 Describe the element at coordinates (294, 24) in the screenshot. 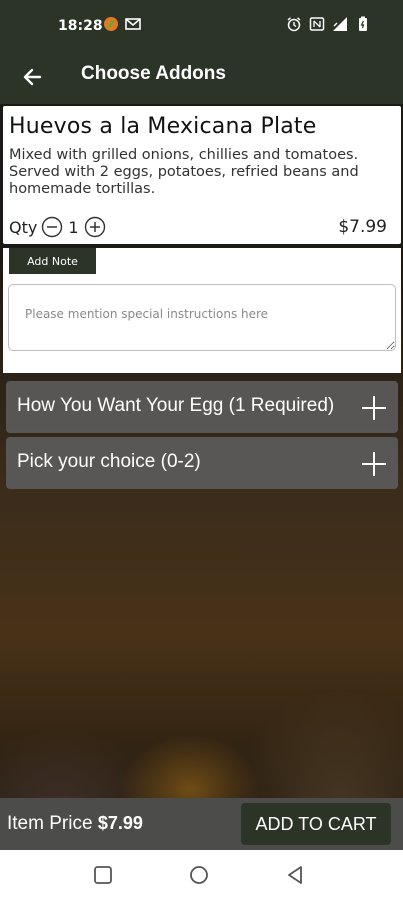

I see `alarm-icon` at that location.